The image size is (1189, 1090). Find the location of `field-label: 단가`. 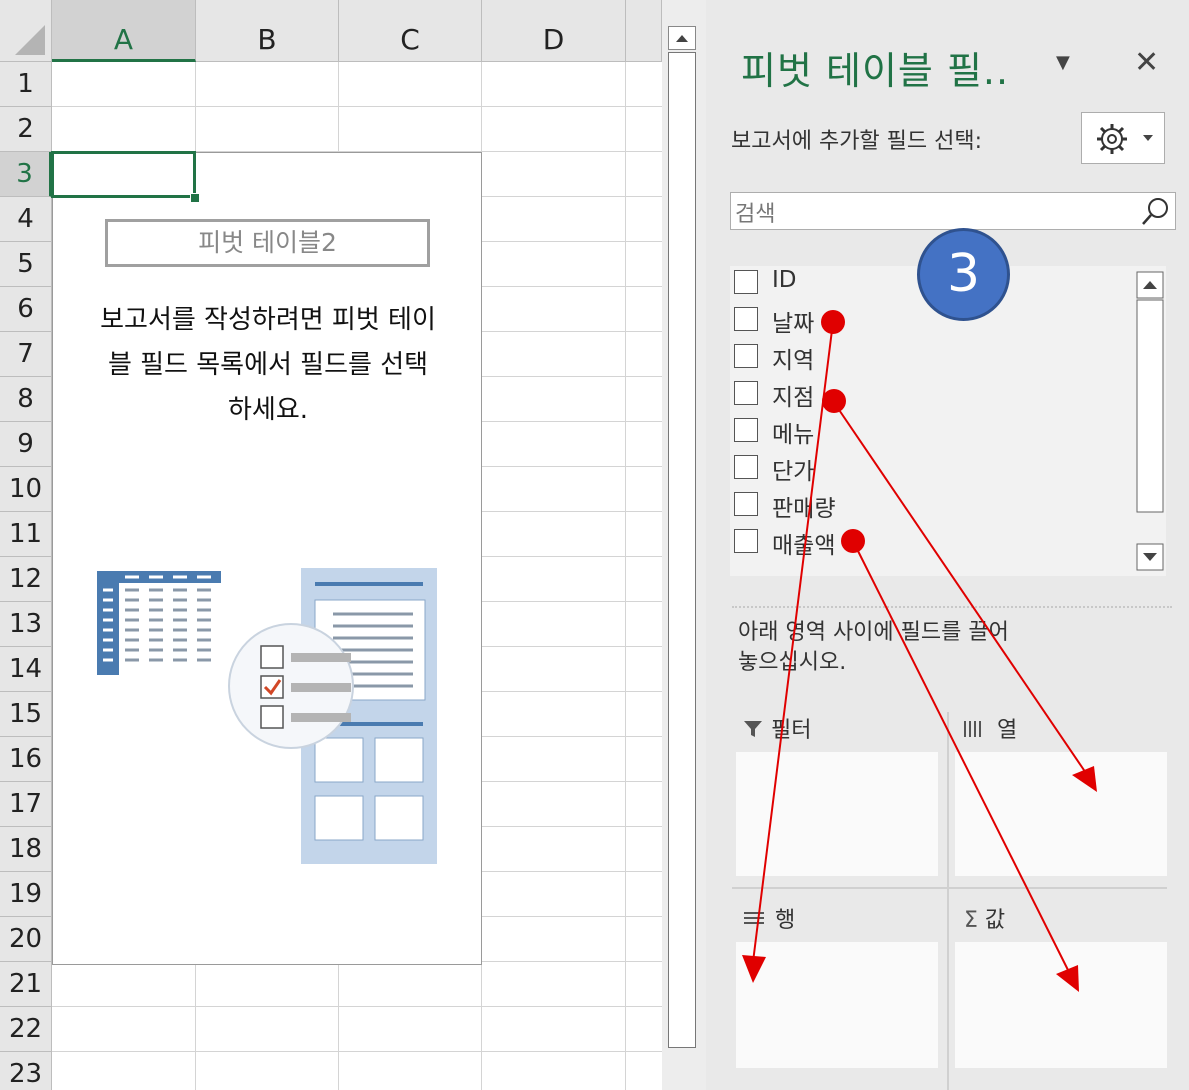

field-label: 단가 is located at coordinates (793, 472).